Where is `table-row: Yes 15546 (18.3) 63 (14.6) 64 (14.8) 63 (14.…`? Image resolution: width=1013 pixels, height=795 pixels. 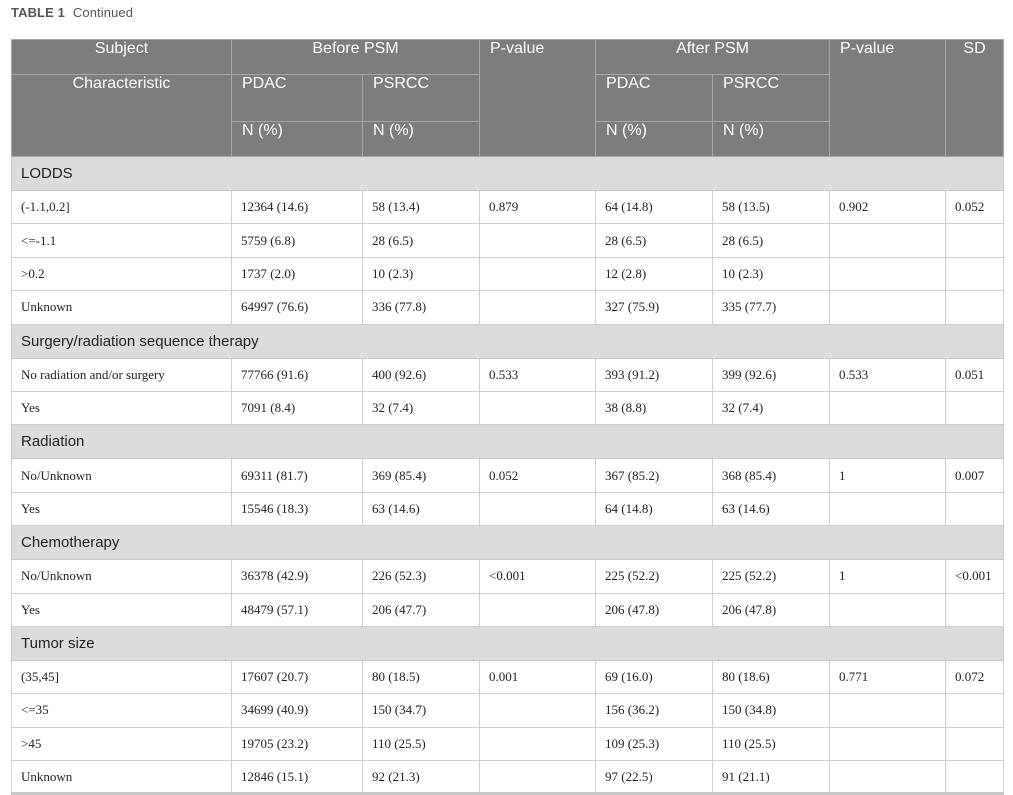 table-row: Yes 15546 (18.3) 63 (14.6) 64 (14.8) 63 (14.… is located at coordinates (508, 509).